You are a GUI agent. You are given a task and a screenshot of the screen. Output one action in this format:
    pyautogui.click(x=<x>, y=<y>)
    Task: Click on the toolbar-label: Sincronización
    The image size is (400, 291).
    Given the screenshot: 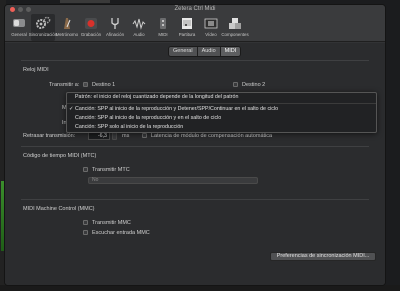 What is the action you would take?
    pyautogui.click(x=43, y=34)
    